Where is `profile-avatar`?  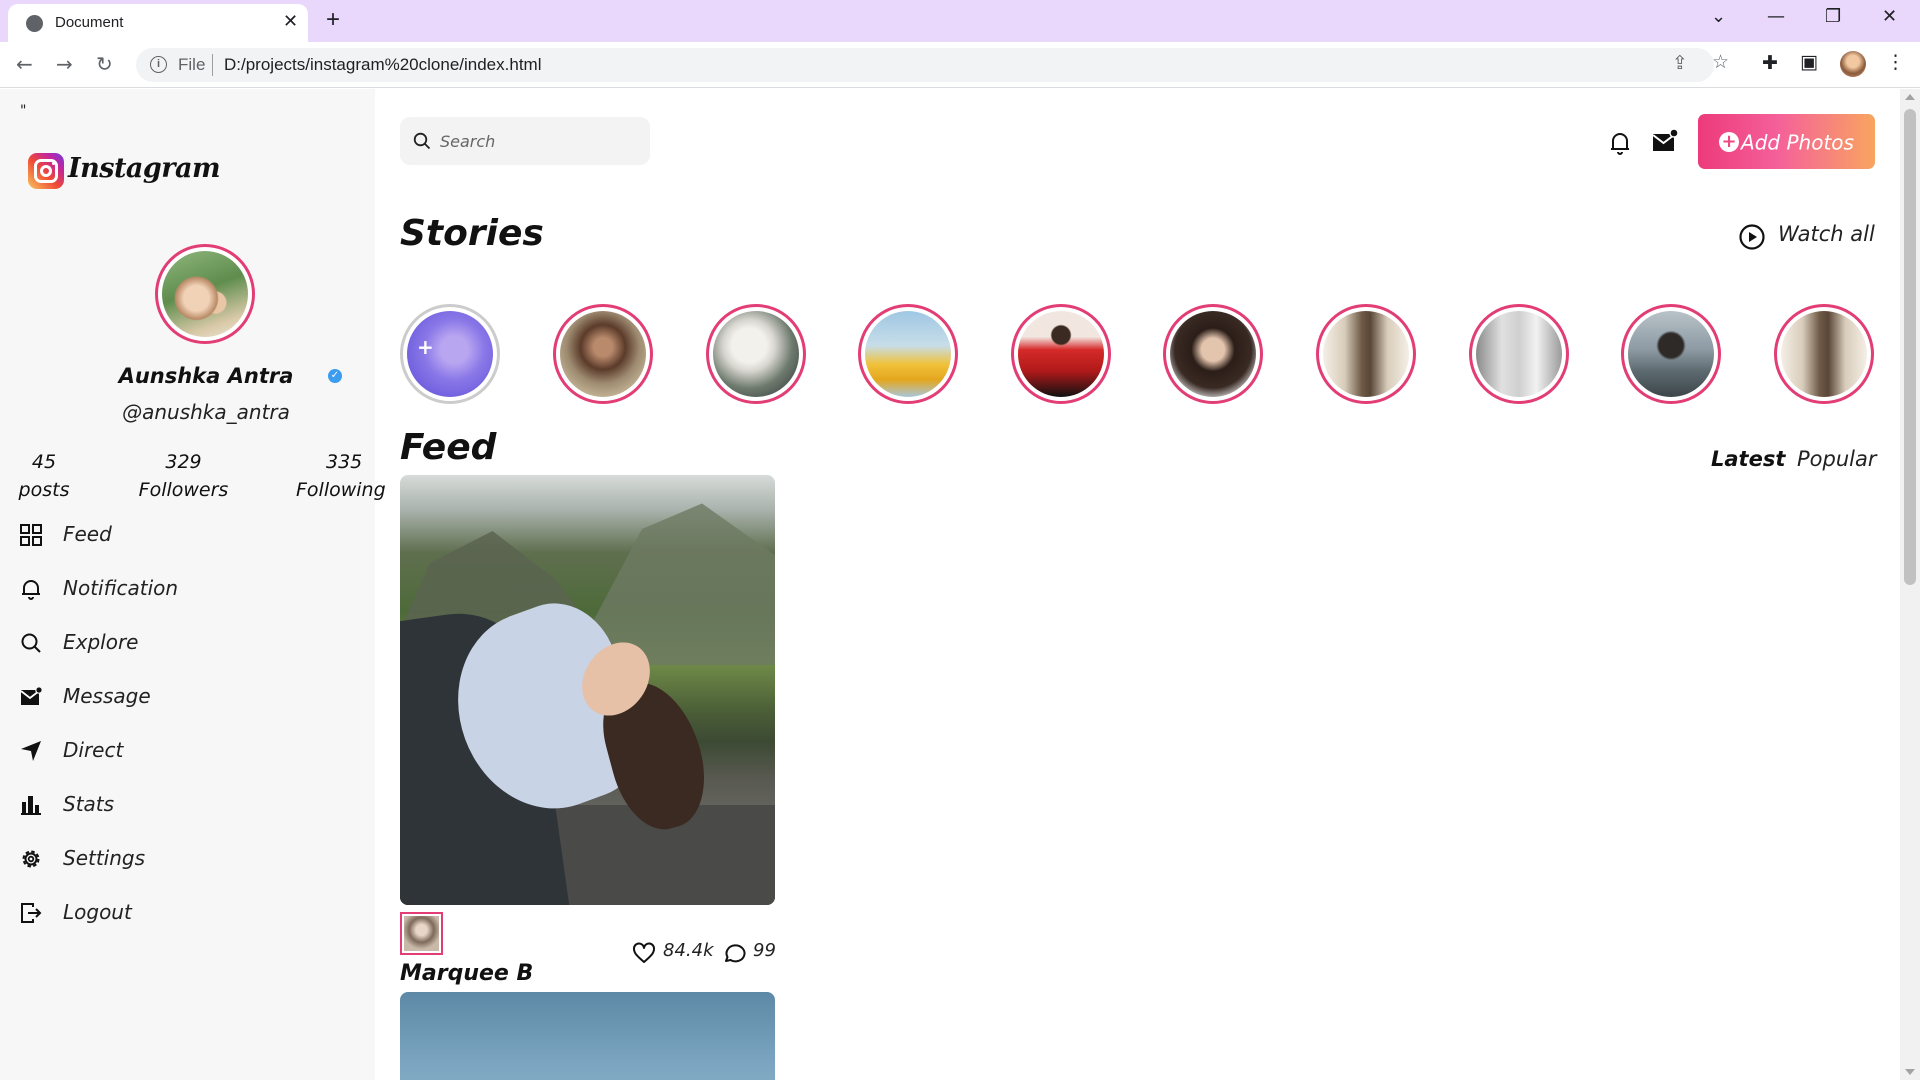 profile-avatar is located at coordinates (205, 294).